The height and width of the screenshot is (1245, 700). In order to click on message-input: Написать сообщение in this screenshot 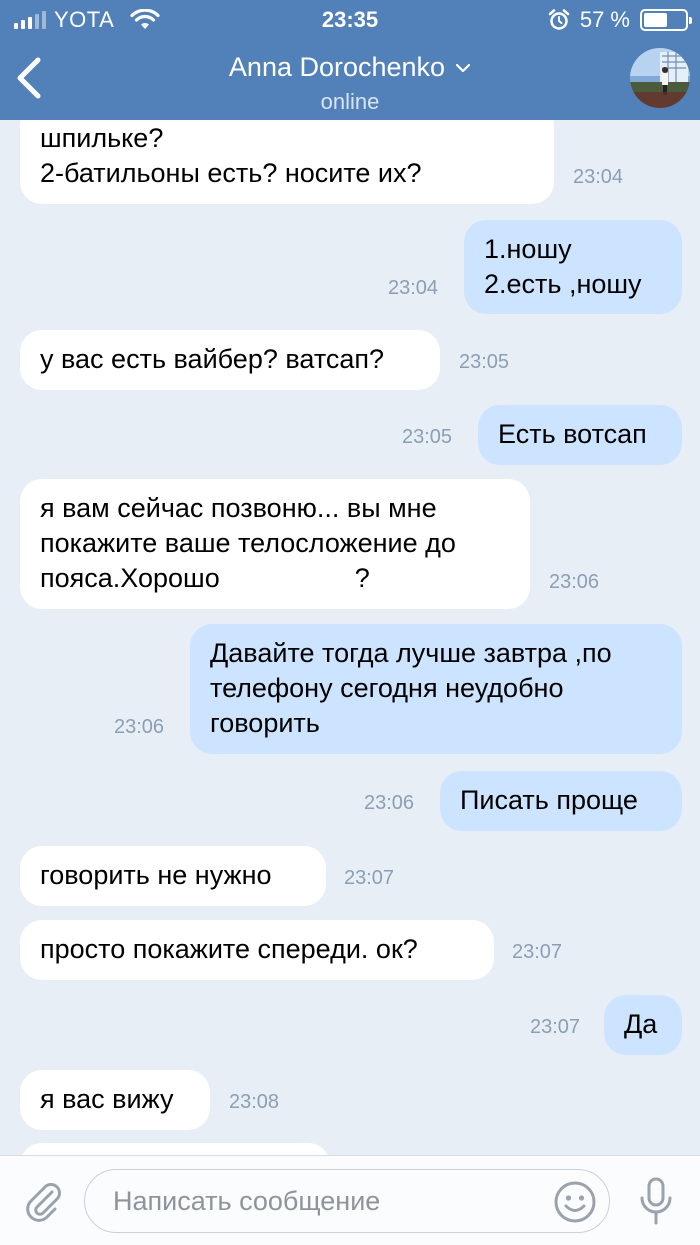, I will do `click(347, 1201)`.